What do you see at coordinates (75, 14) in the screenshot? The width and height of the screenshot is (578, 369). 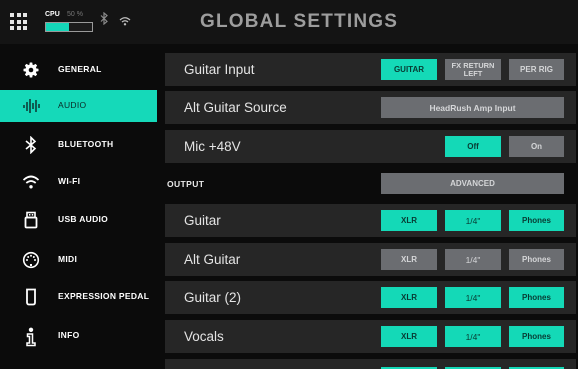 I see `cpu-percent: 50 %` at bounding box center [75, 14].